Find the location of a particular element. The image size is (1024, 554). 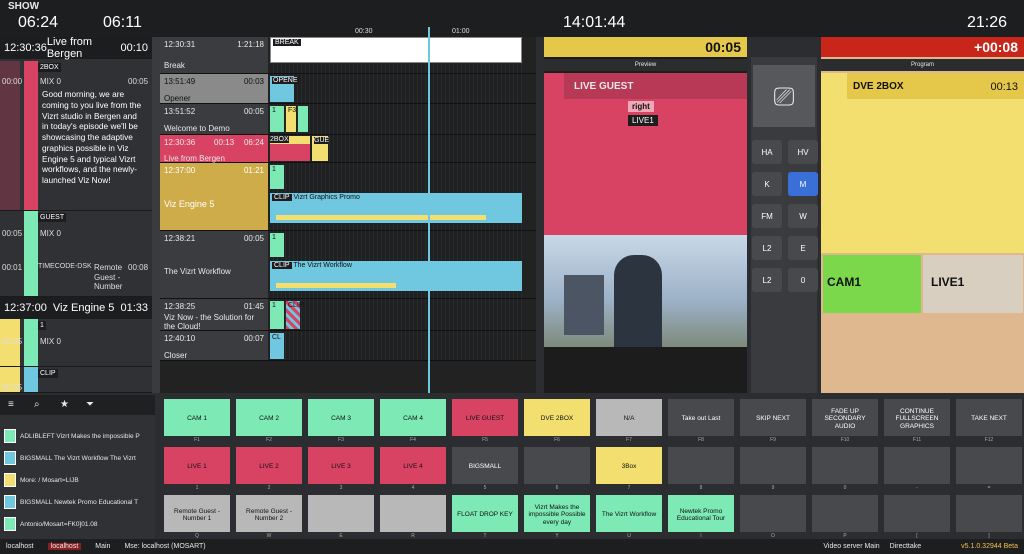

grid-btn: K is located at coordinates (767, 184).